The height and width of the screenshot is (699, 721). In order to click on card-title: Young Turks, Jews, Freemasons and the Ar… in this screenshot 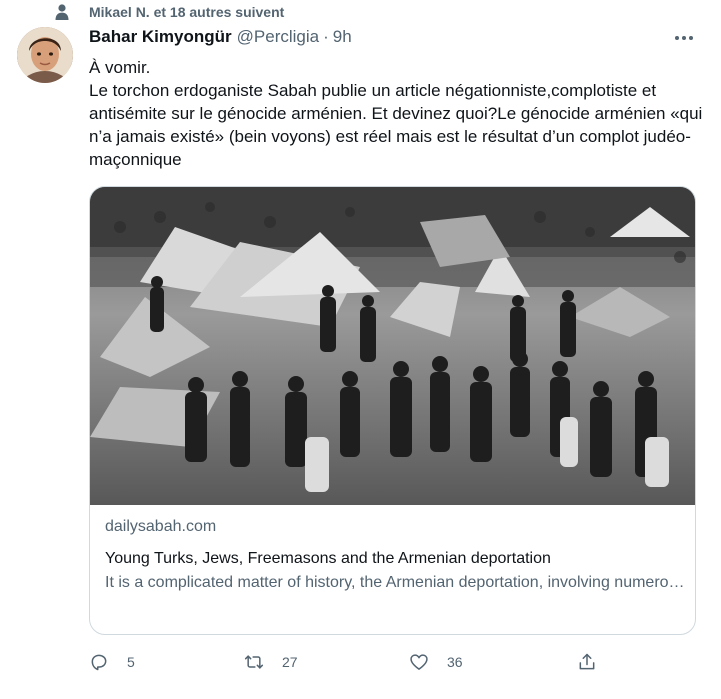, I will do `click(328, 558)`.